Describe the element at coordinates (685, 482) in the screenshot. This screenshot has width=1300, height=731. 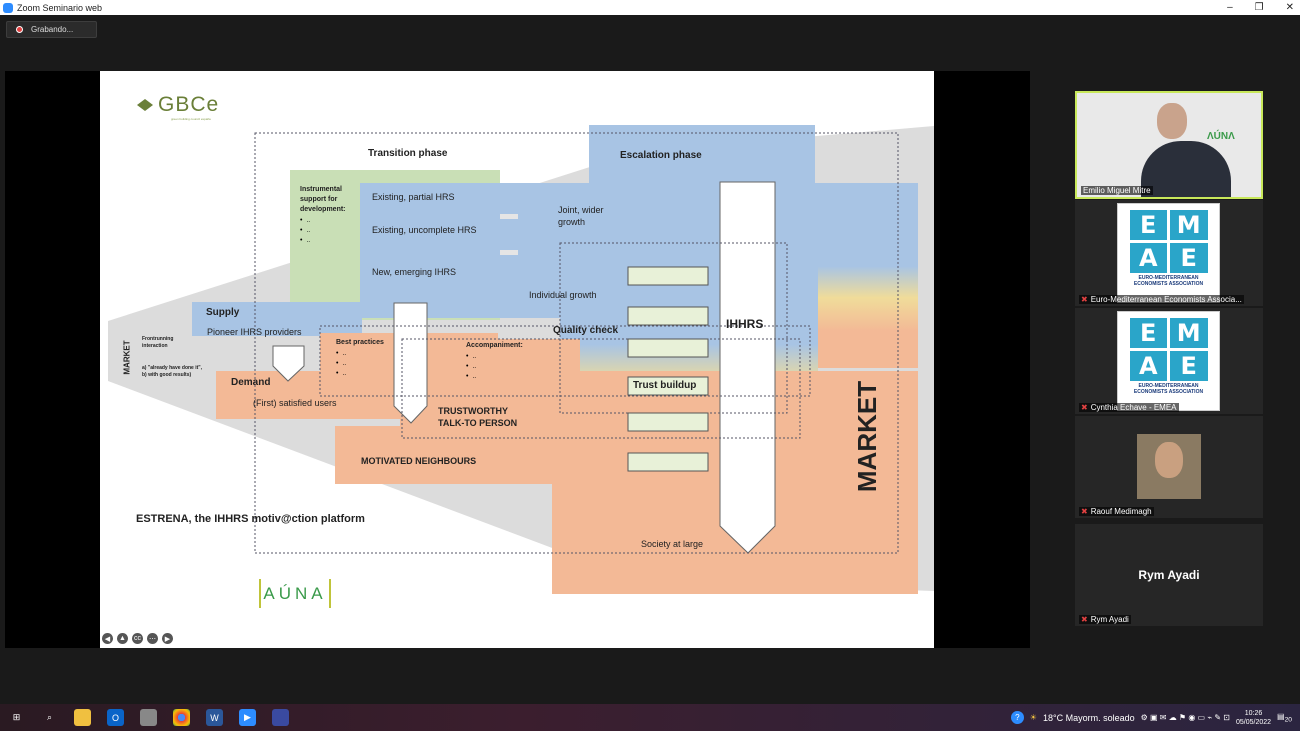
I see `society-box` at that location.